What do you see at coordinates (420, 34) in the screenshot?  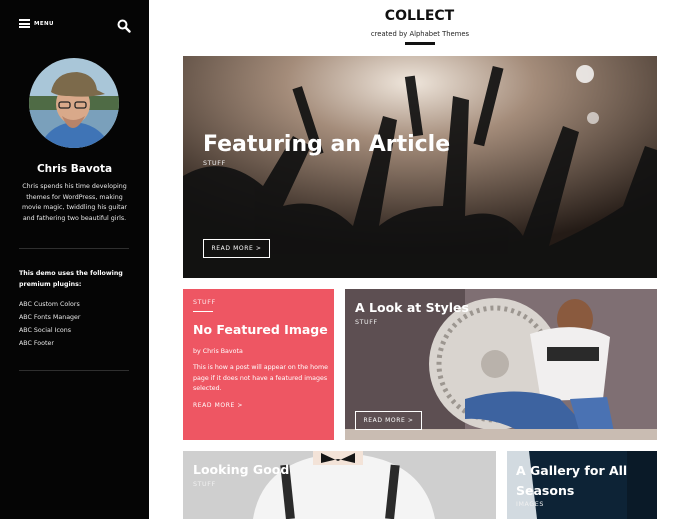 I see `site-tagline: created by Alphabet Themes` at bounding box center [420, 34].